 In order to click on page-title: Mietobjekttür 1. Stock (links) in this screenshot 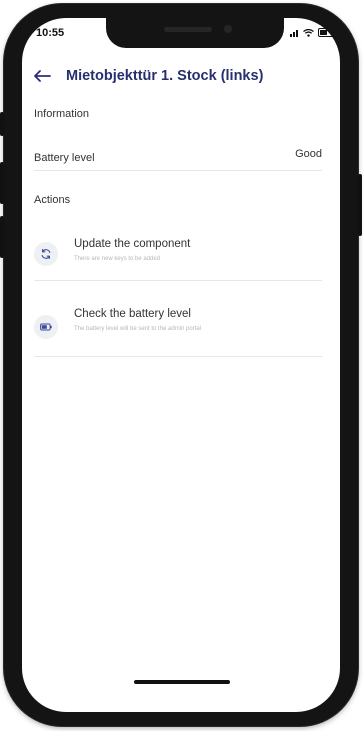, I will do `click(165, 76)`.